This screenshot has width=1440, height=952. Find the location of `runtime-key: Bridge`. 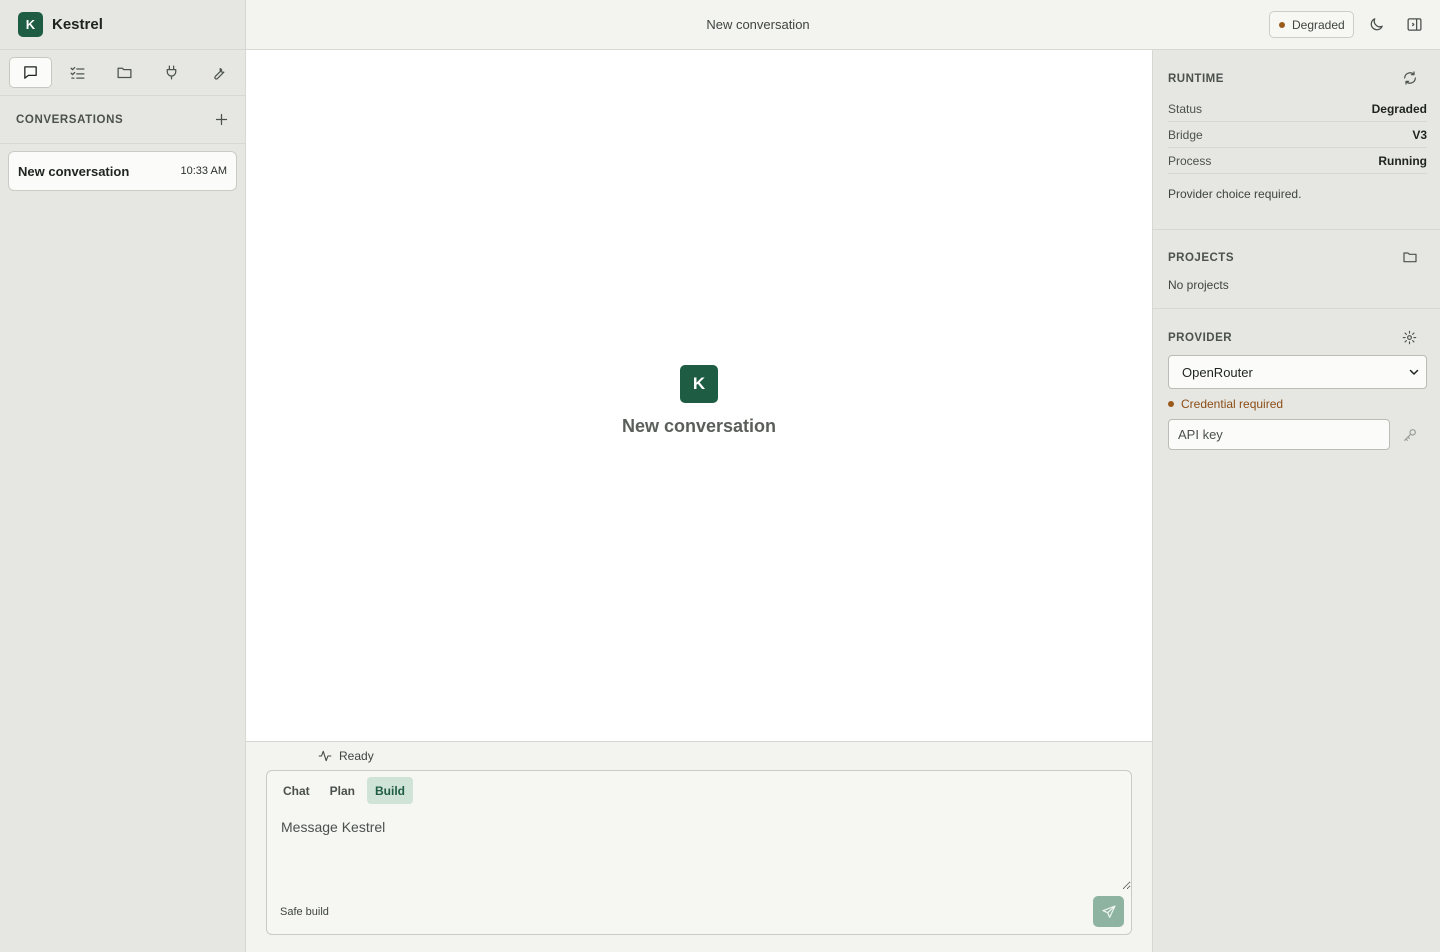

runtime-key: Bridge is located at coordinates (1185, 134).